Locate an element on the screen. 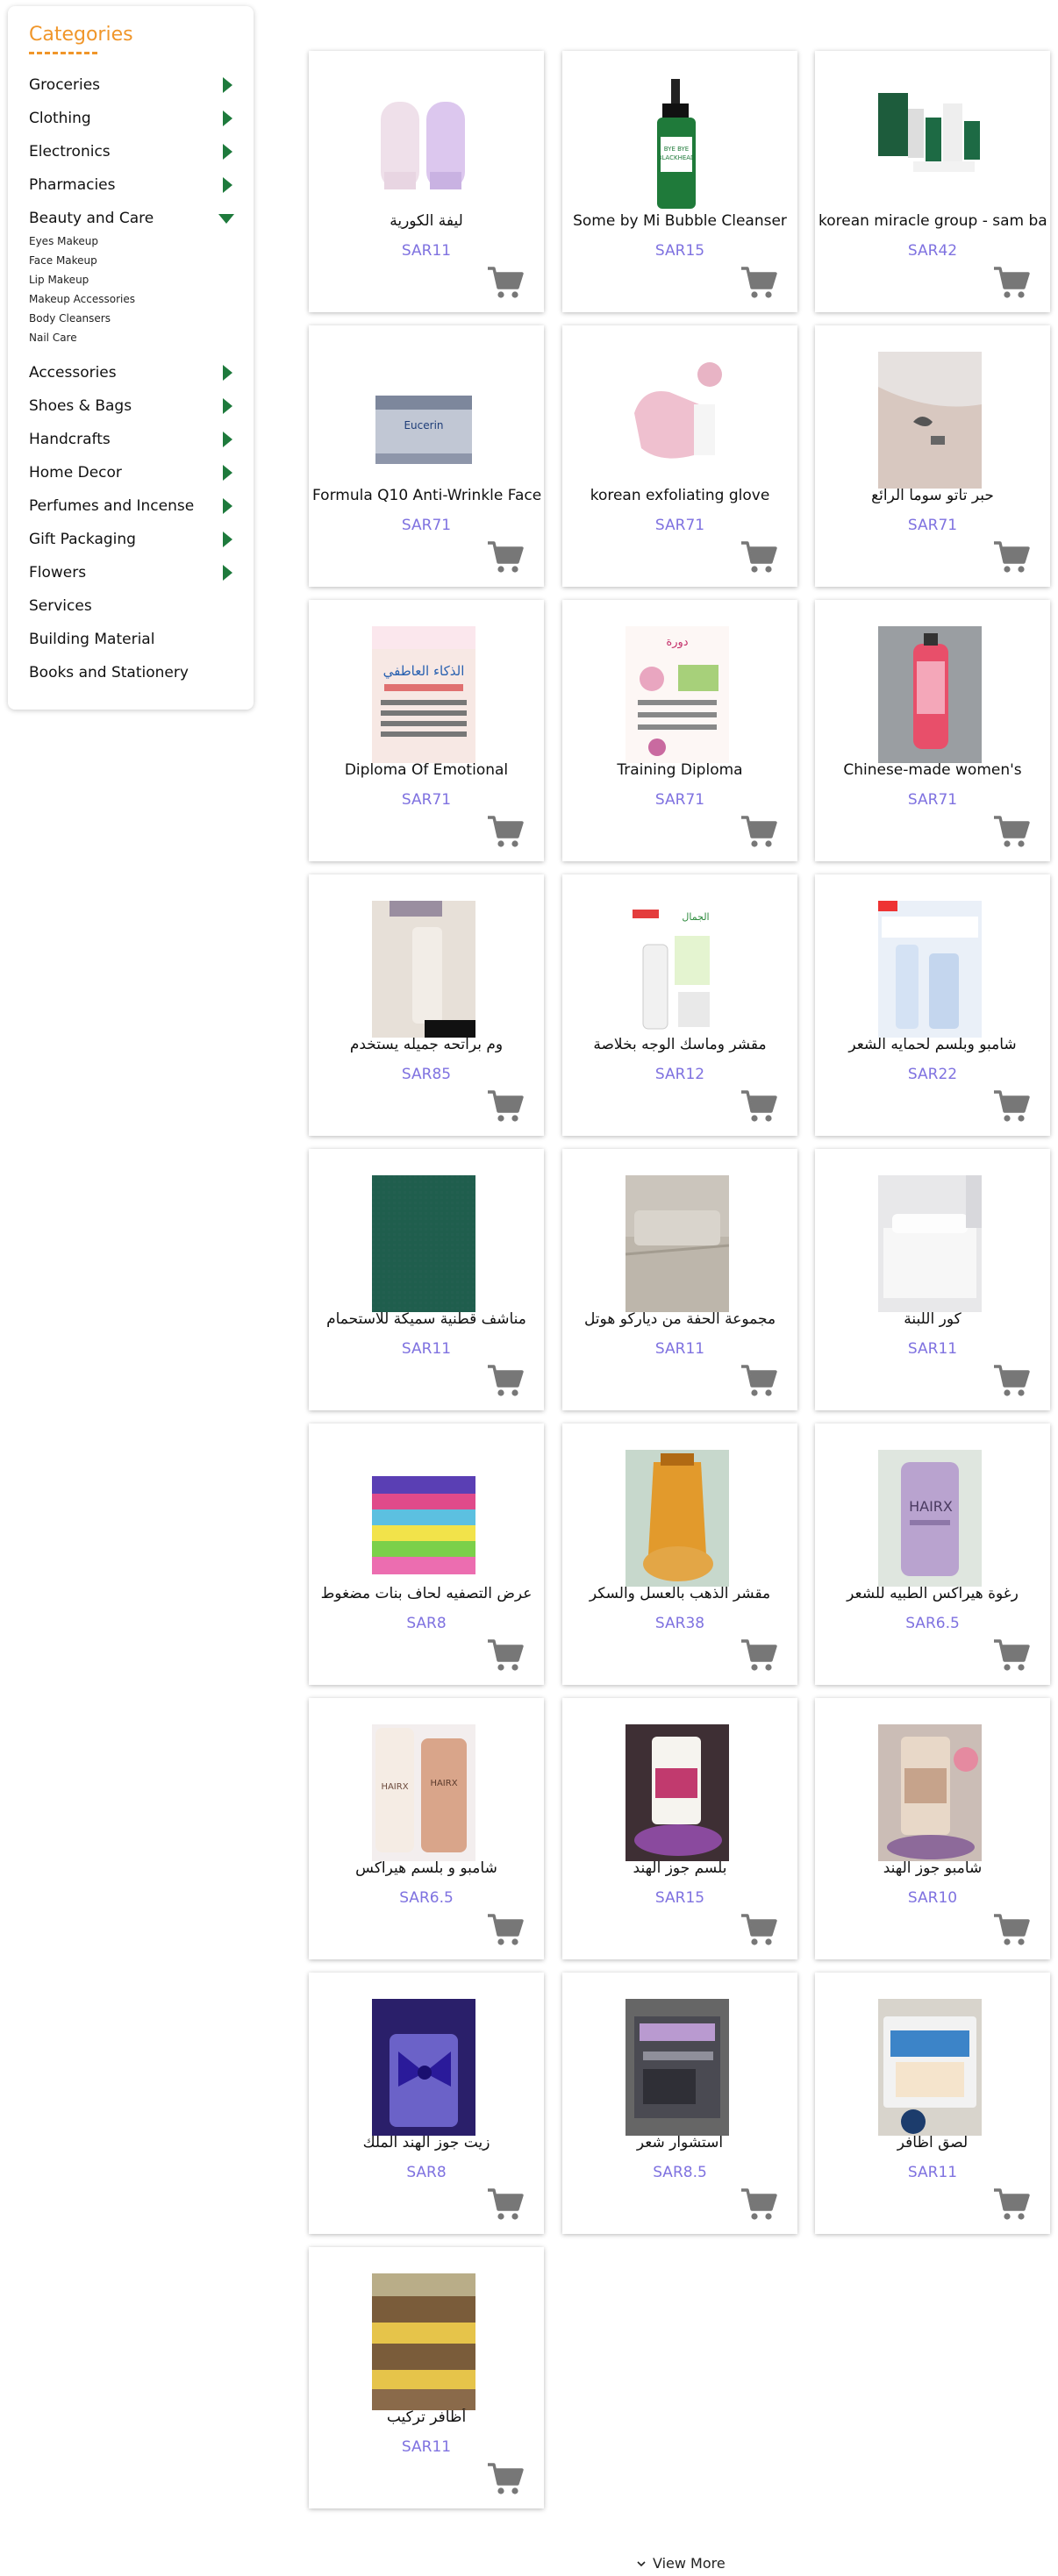 The height and width of the screenshot is (2576, 1058). subcategory-item: Makeup Accessories is located at coordinates (131, 299).